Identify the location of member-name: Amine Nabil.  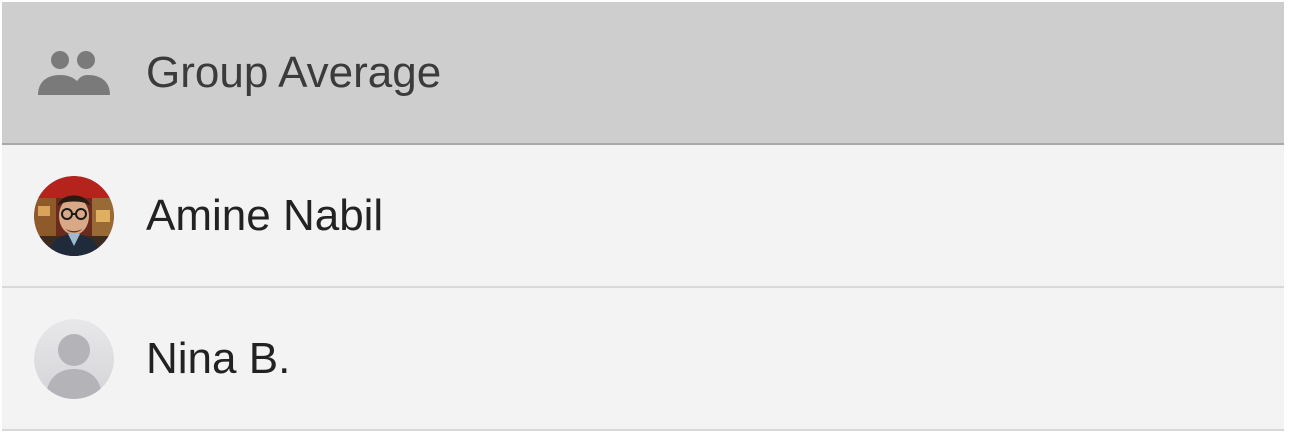
(265, 215).